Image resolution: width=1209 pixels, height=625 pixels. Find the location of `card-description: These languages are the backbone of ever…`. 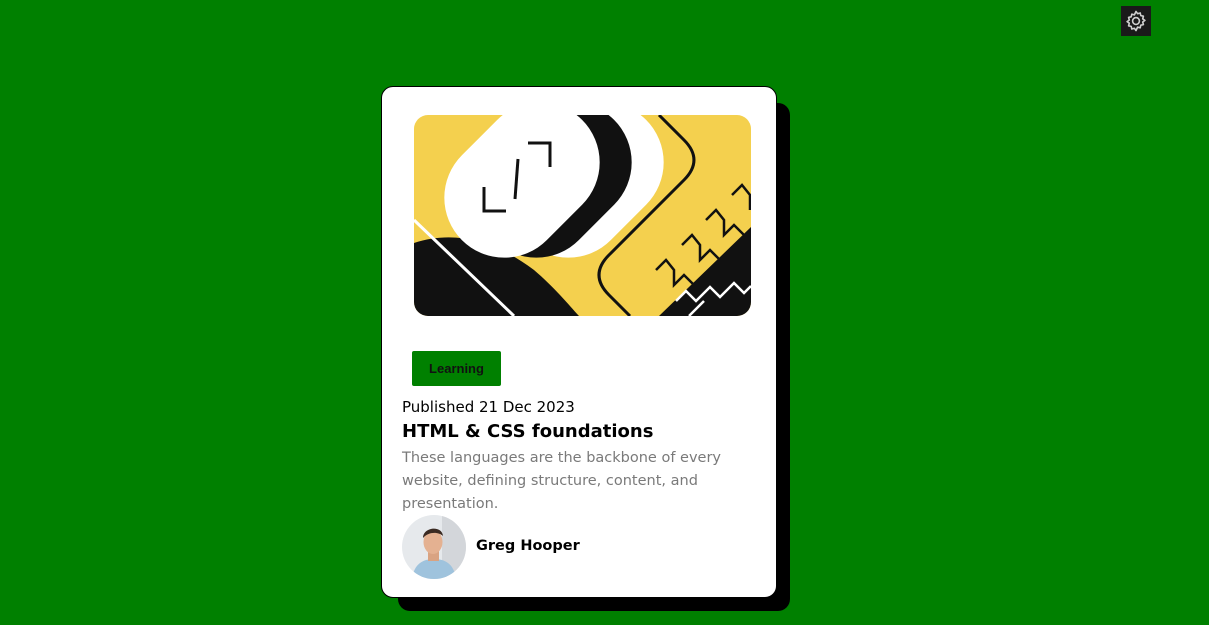

card-description: These languages are the backbone of ever… is located at coordinates (561, 481).